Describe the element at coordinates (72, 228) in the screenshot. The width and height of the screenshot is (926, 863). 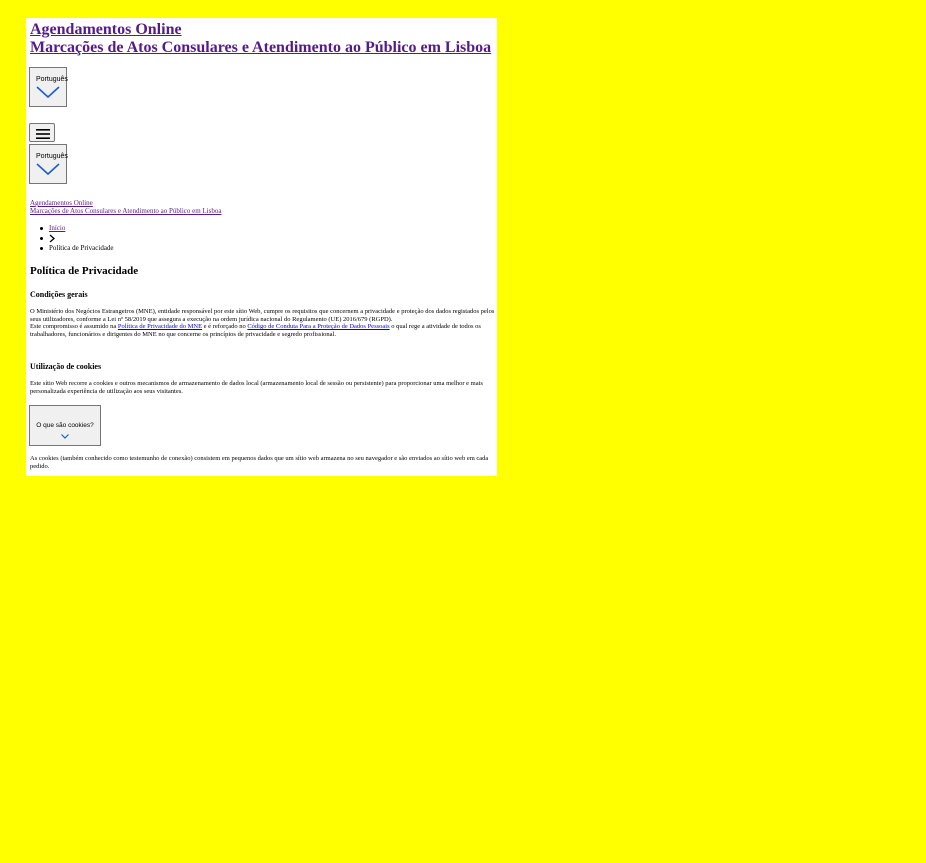
I see `breadcrumb-item-home: Início` at that location.